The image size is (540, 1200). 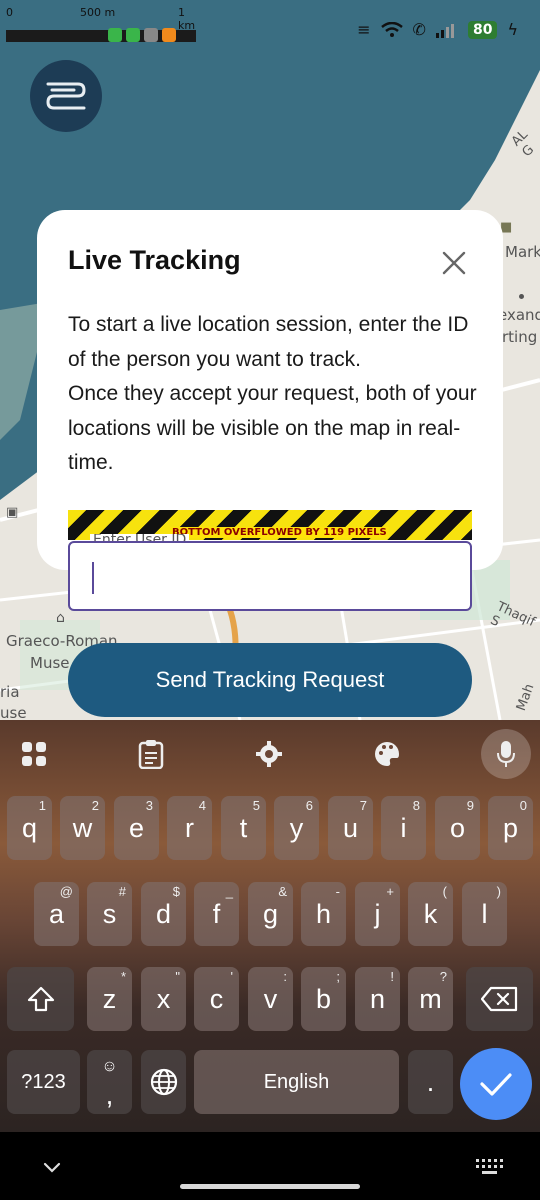 I want to click on notification-icons, so click(x=142, y=35).